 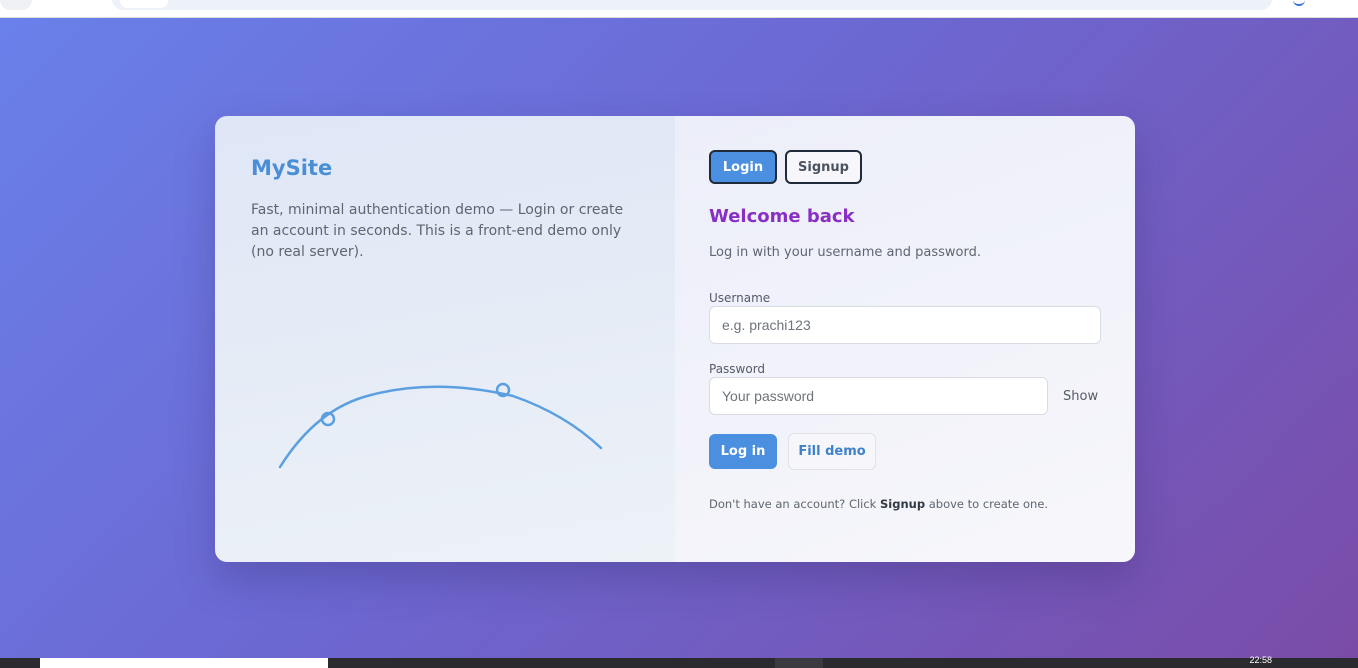 I want to click on username-label: Username, so click(x=740, y=298).